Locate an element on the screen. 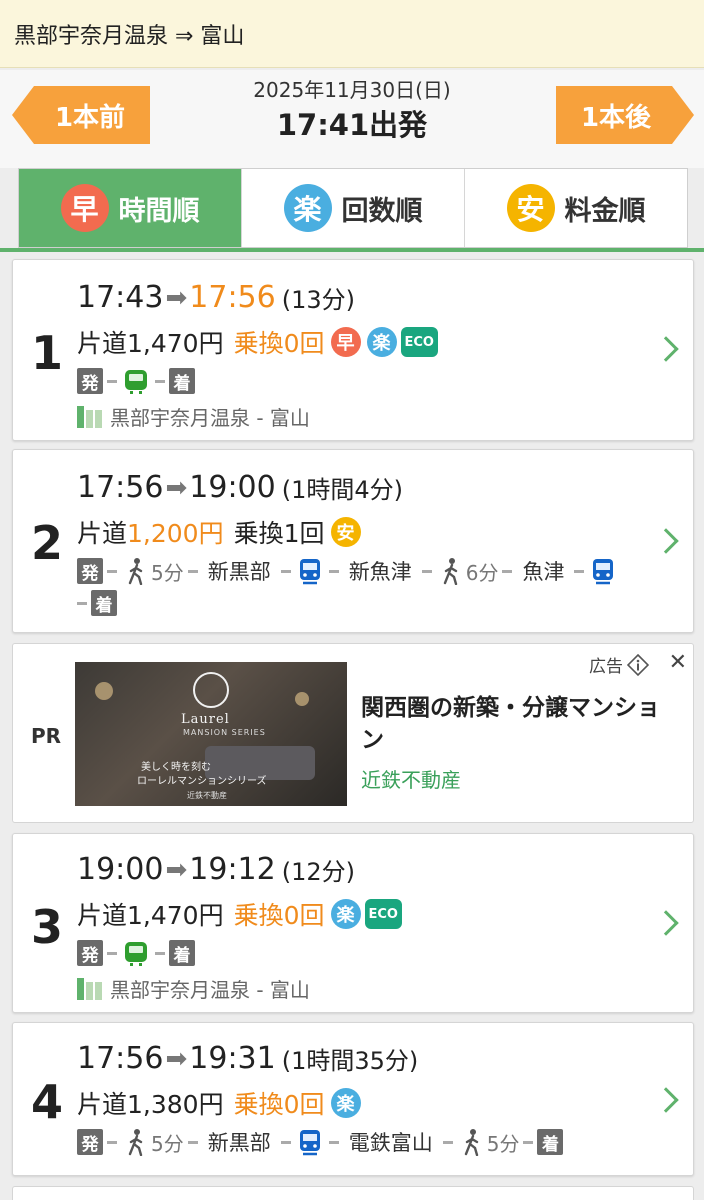 This screenshot has height=1200, width=704. route-card-next is located at coordinates (353, 1193).